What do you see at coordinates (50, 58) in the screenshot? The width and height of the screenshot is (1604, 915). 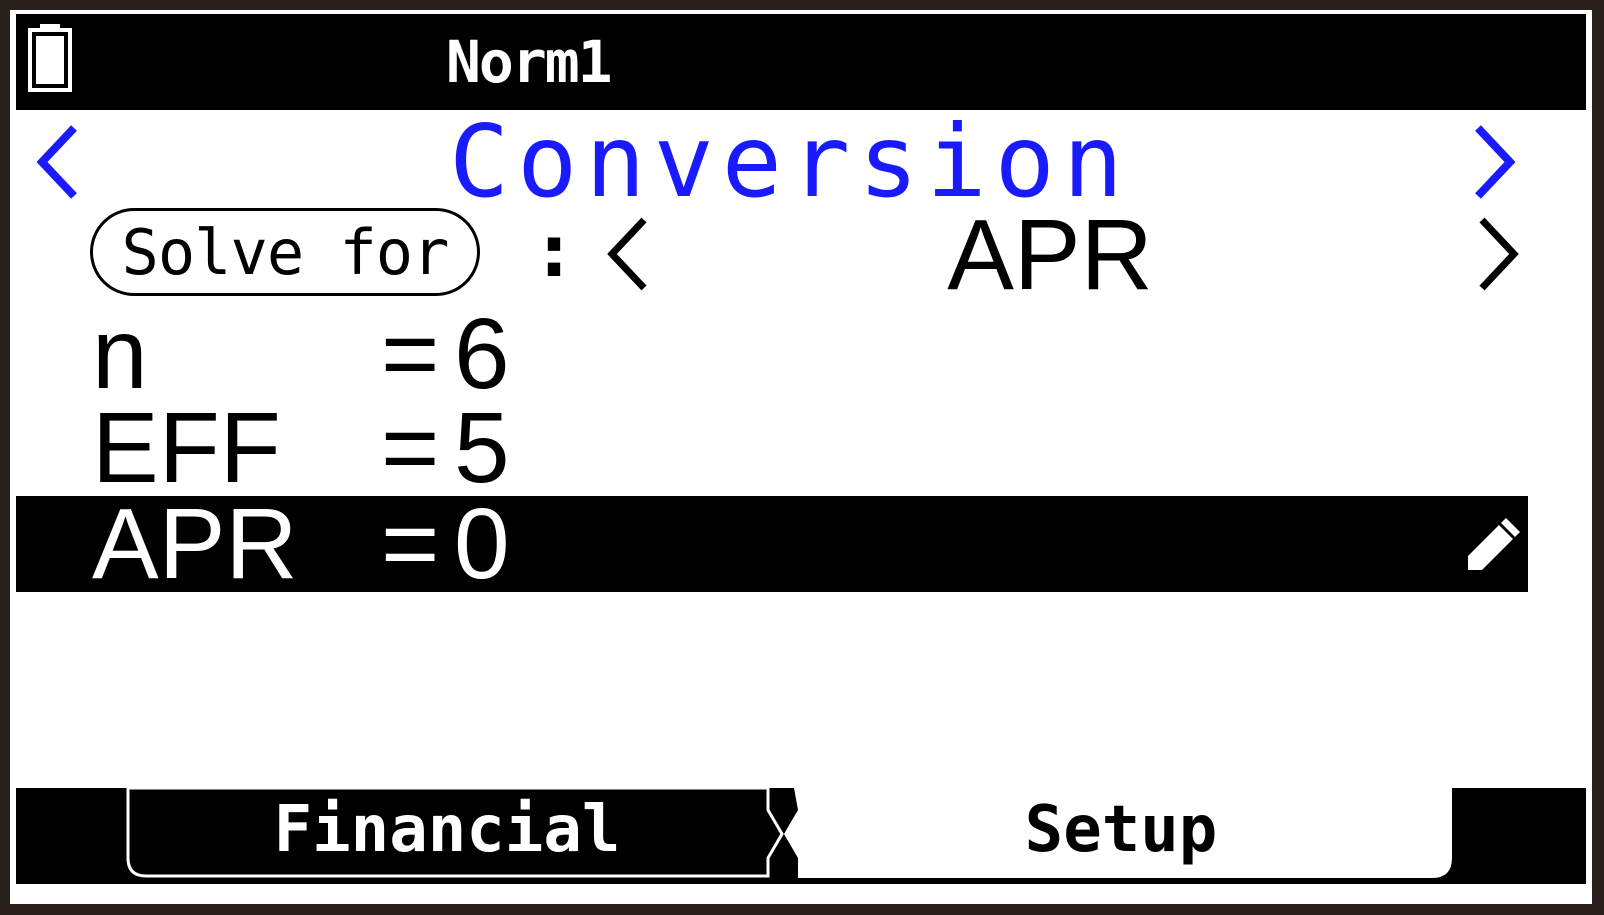 I see `battery-icon` at bounding box center [50, 58].